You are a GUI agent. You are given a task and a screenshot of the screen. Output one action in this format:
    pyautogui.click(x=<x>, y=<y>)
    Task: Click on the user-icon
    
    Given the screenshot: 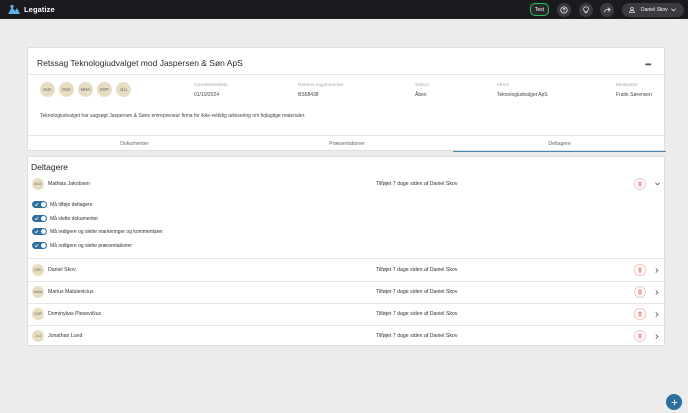 What is the action you would take?
    pyautogui.click(x=632, y=10)
    